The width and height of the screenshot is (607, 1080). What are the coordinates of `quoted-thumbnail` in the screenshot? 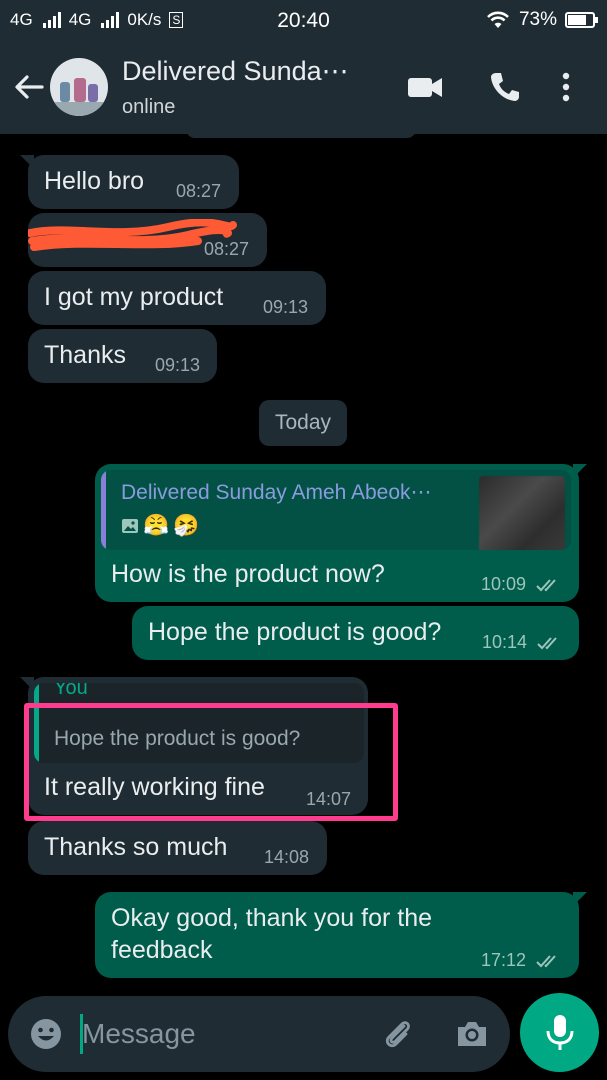 It's located at (522, 513).